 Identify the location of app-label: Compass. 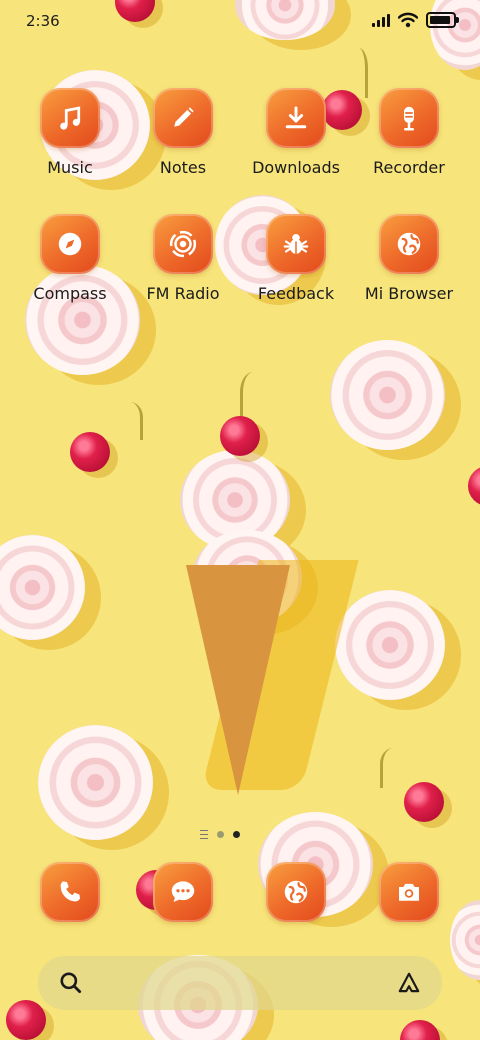
(70, 293).